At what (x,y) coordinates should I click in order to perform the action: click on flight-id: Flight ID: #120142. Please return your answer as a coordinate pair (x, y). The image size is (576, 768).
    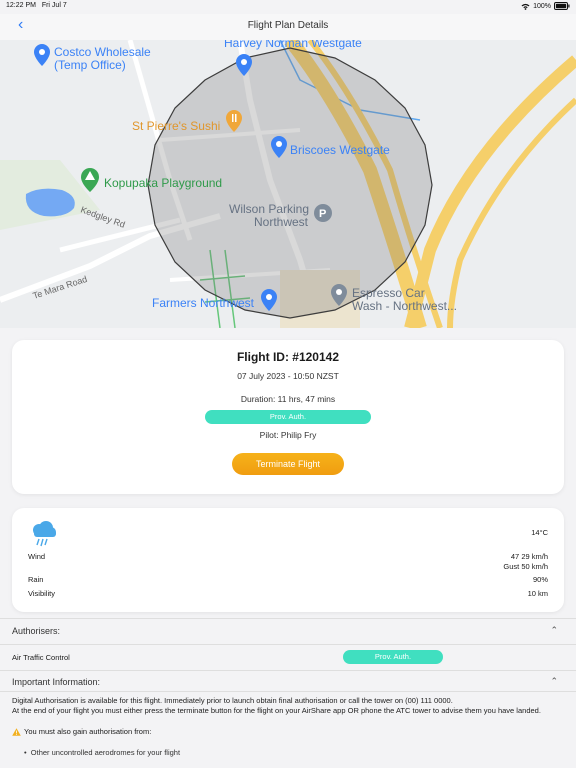
    Looking at the image, I should click on (288, 357).